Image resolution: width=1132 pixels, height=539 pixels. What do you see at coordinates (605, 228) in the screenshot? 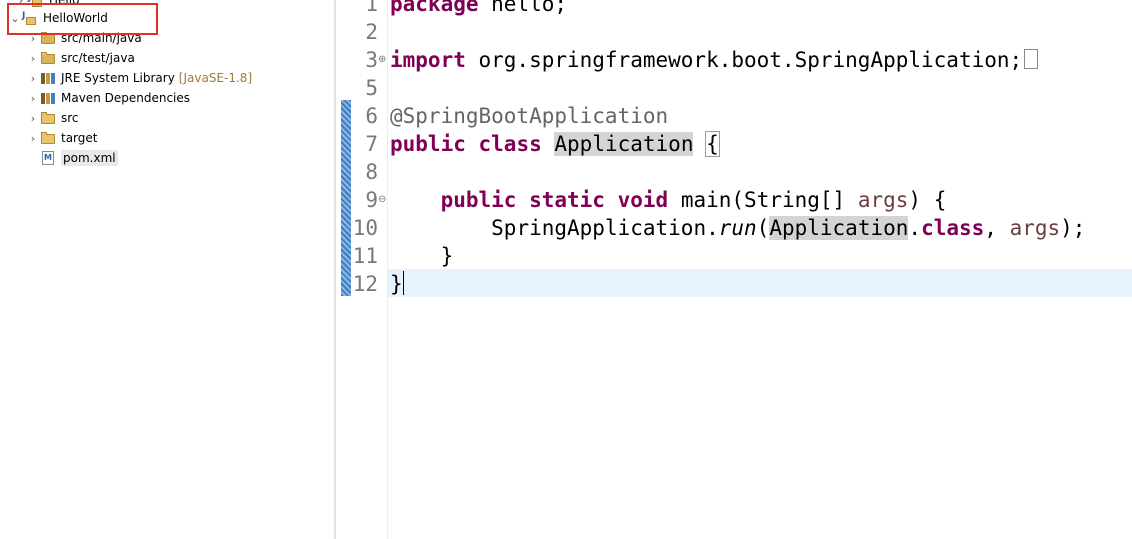
I see `code-text: SpringApplication.` at bounding box center [605, 228].